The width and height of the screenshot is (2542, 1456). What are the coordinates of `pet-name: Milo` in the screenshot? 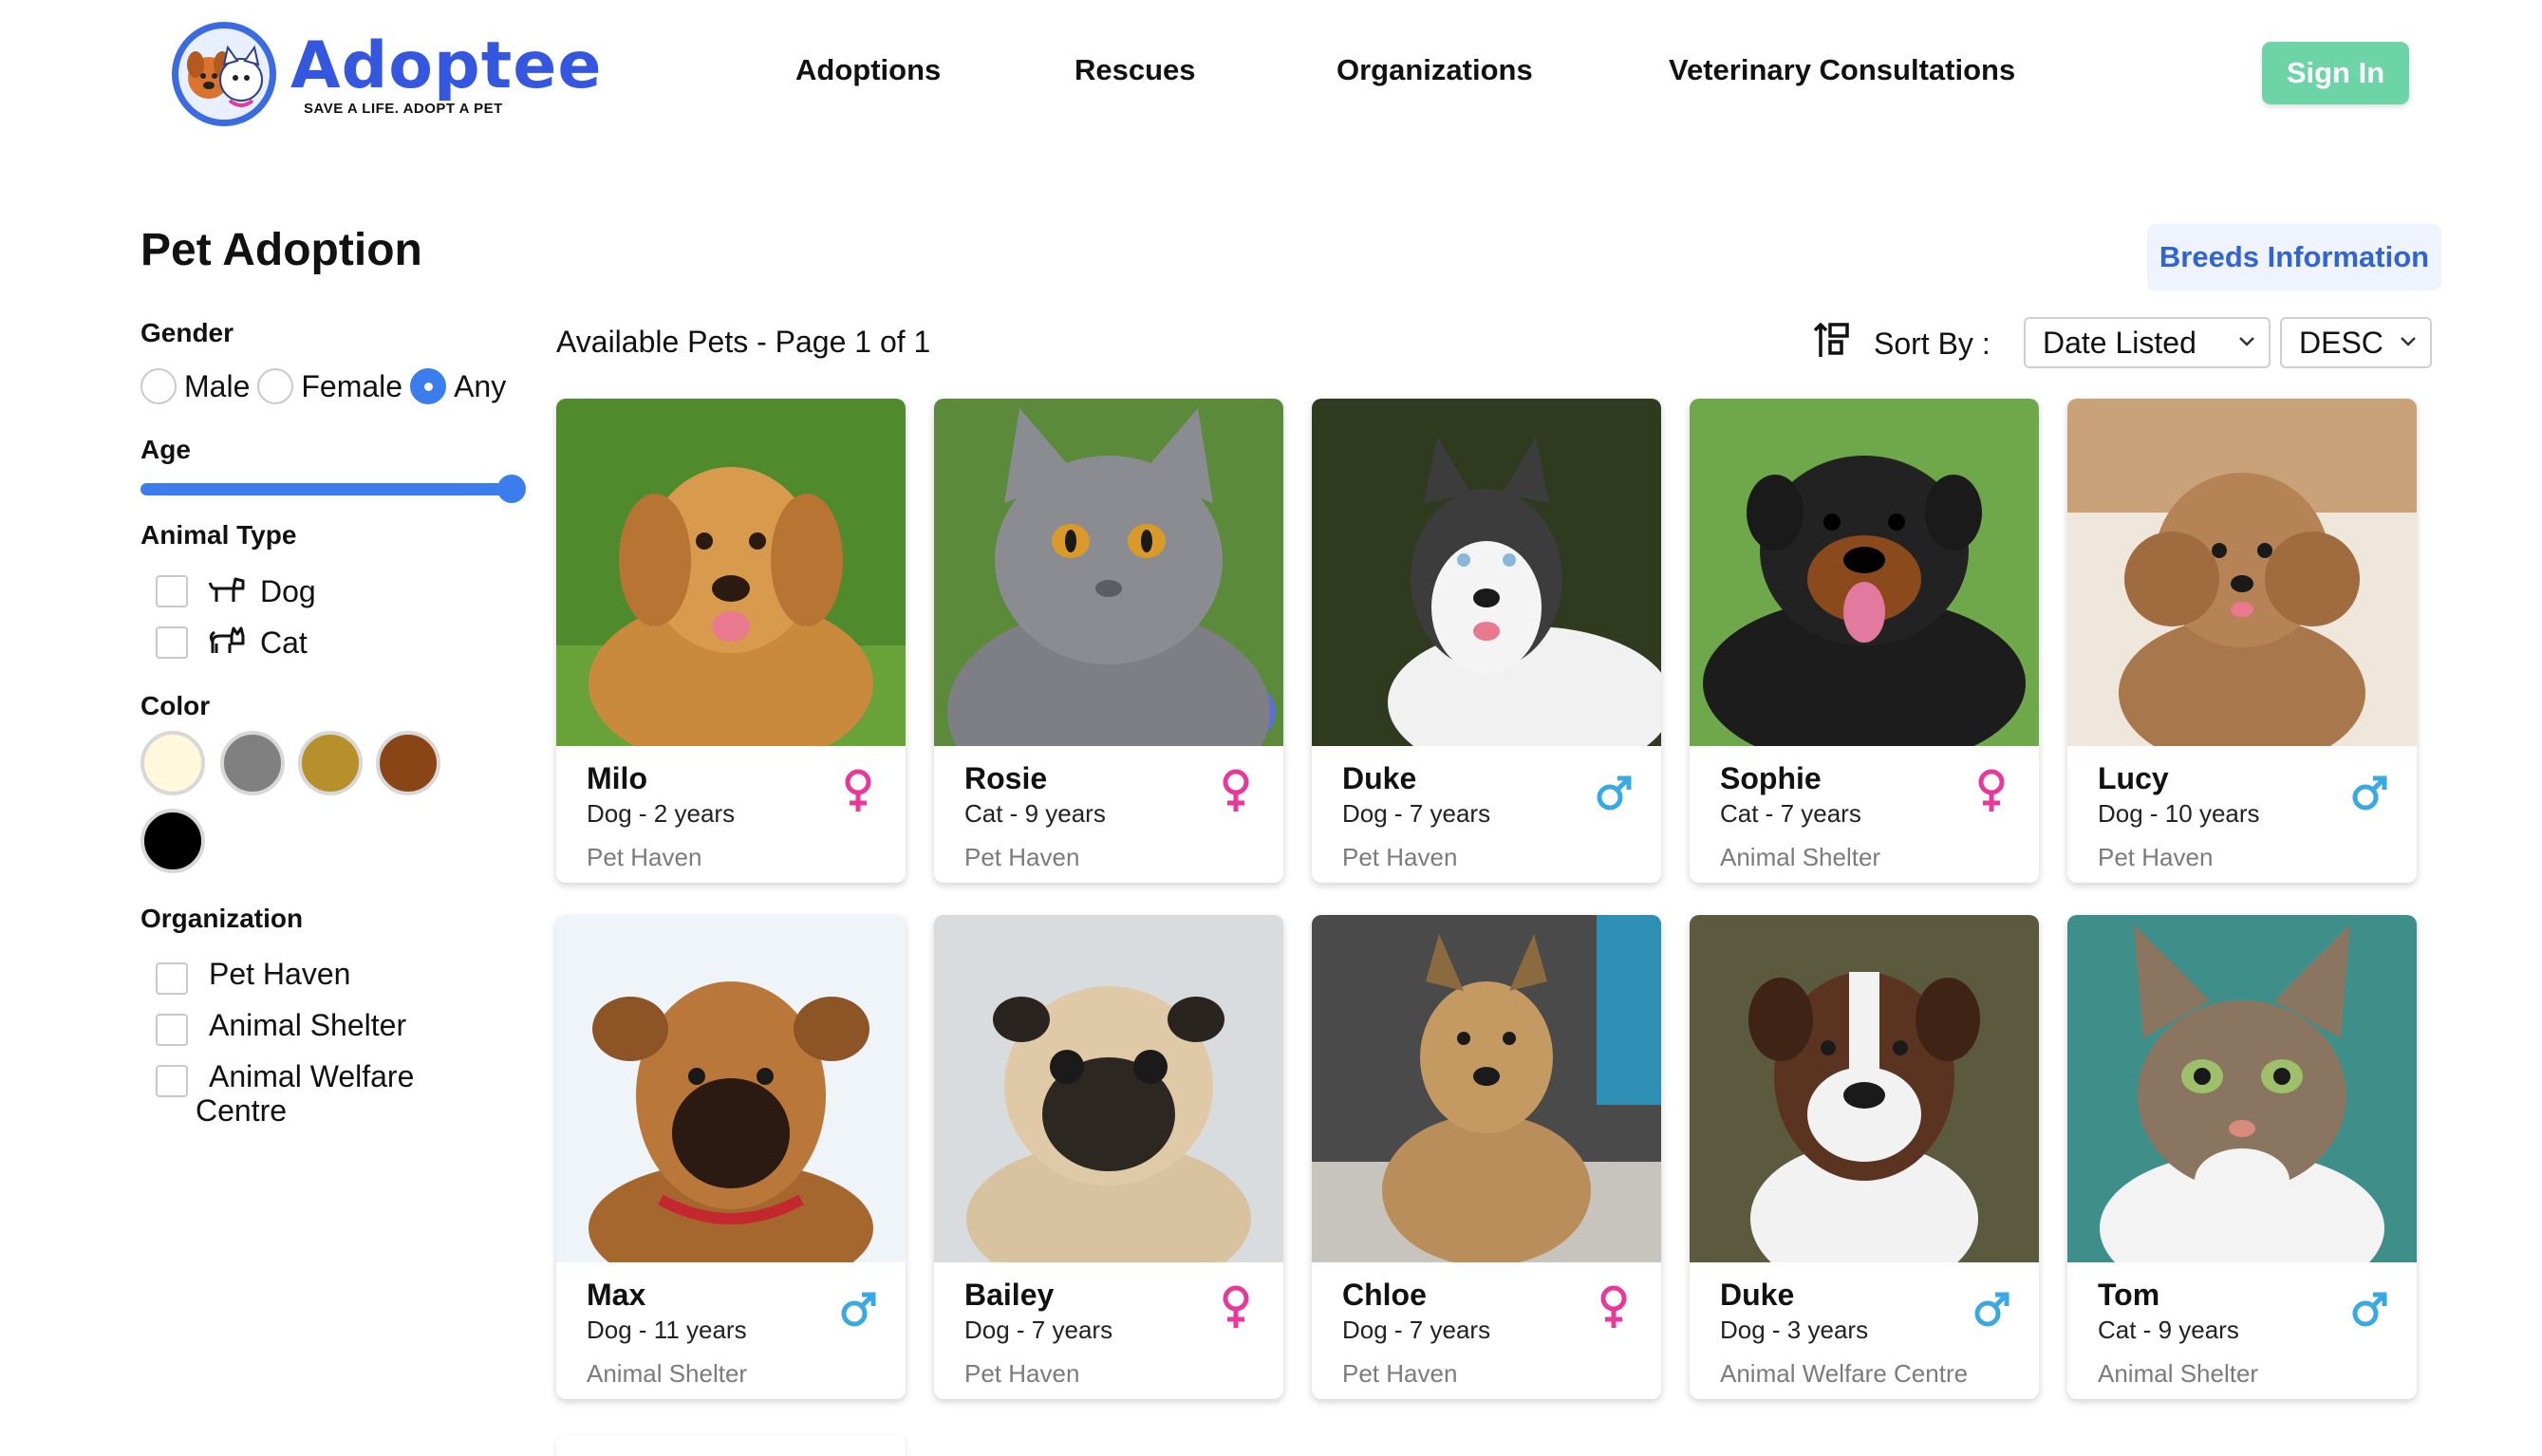 It's located at (617, 778).